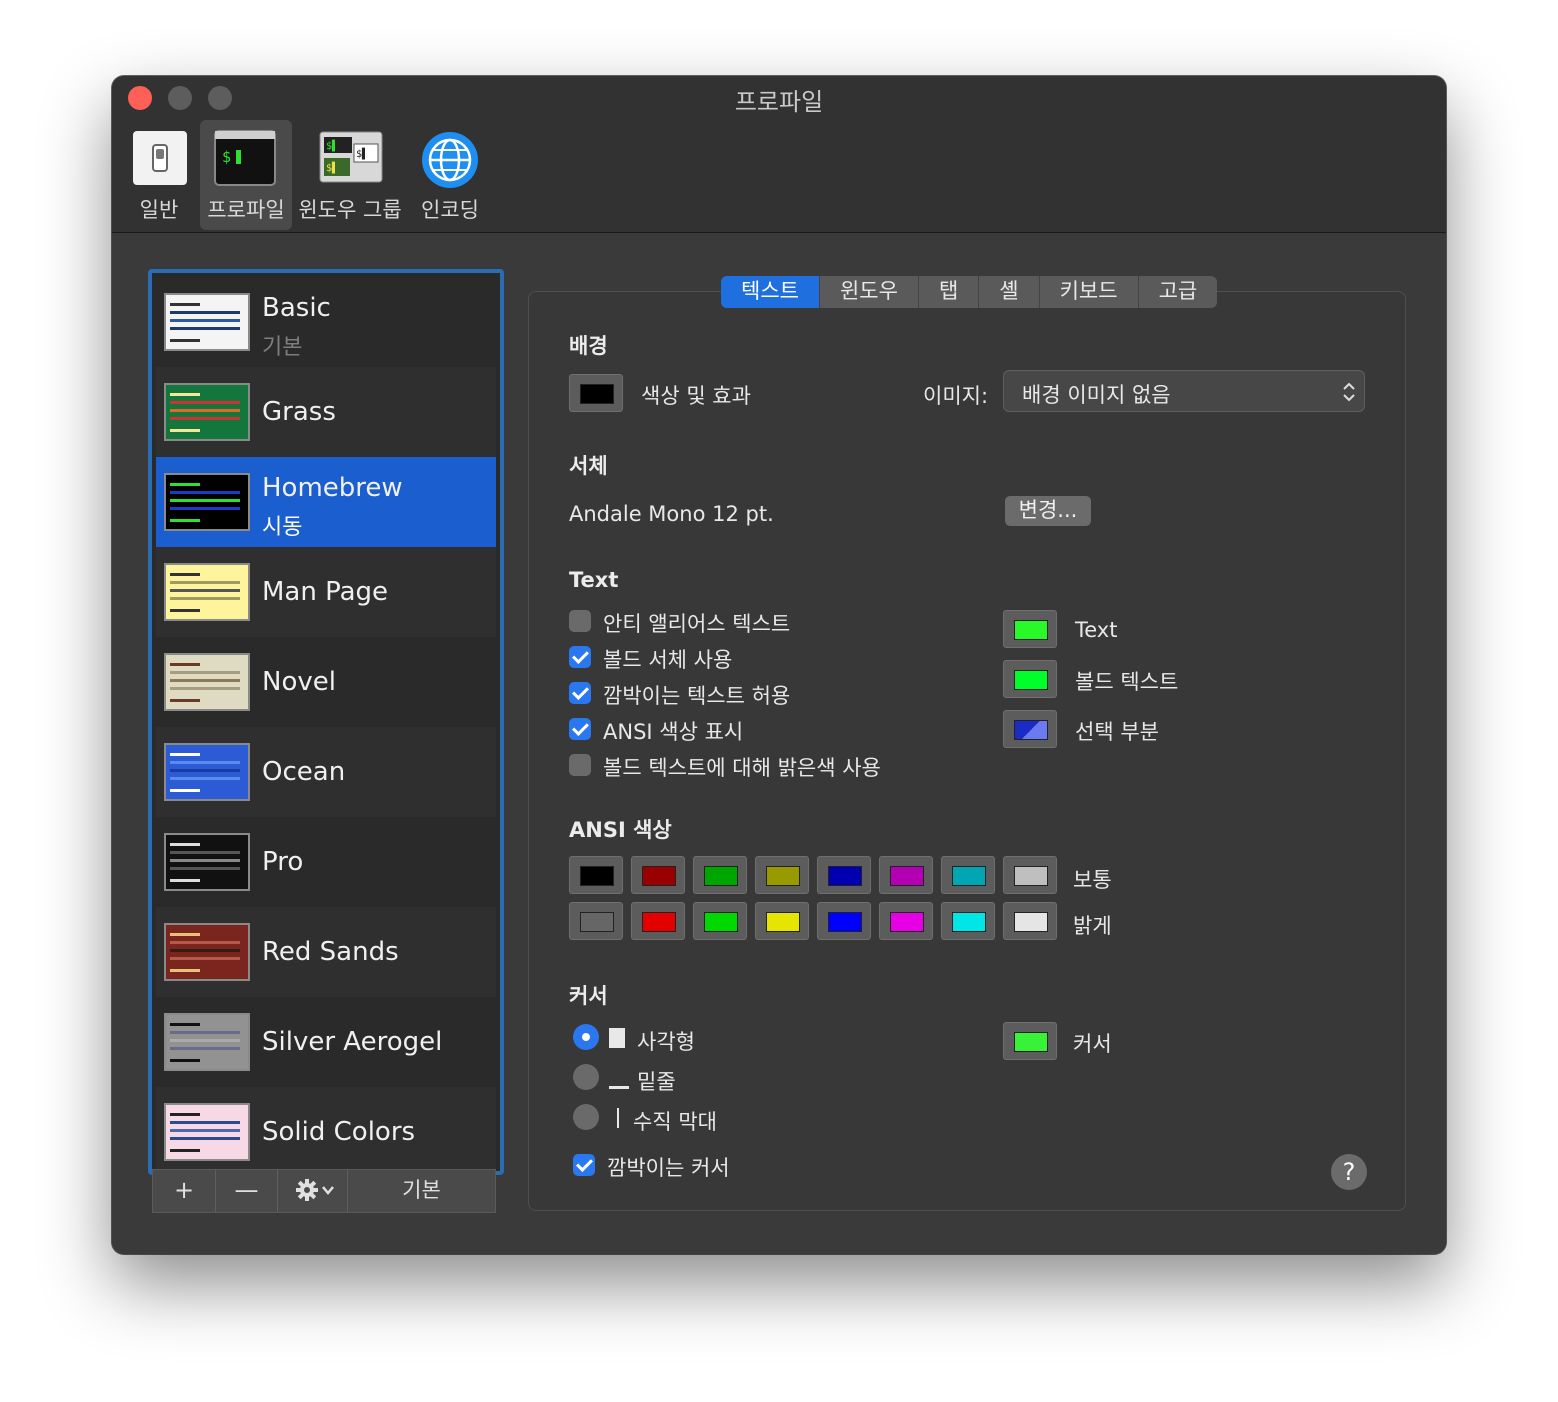 The width and height of the screenshot is (1558, 1402). Describe the element at coordinates (247, 1191) in the screenshot. I see `remove-profile-button: —` at that location.